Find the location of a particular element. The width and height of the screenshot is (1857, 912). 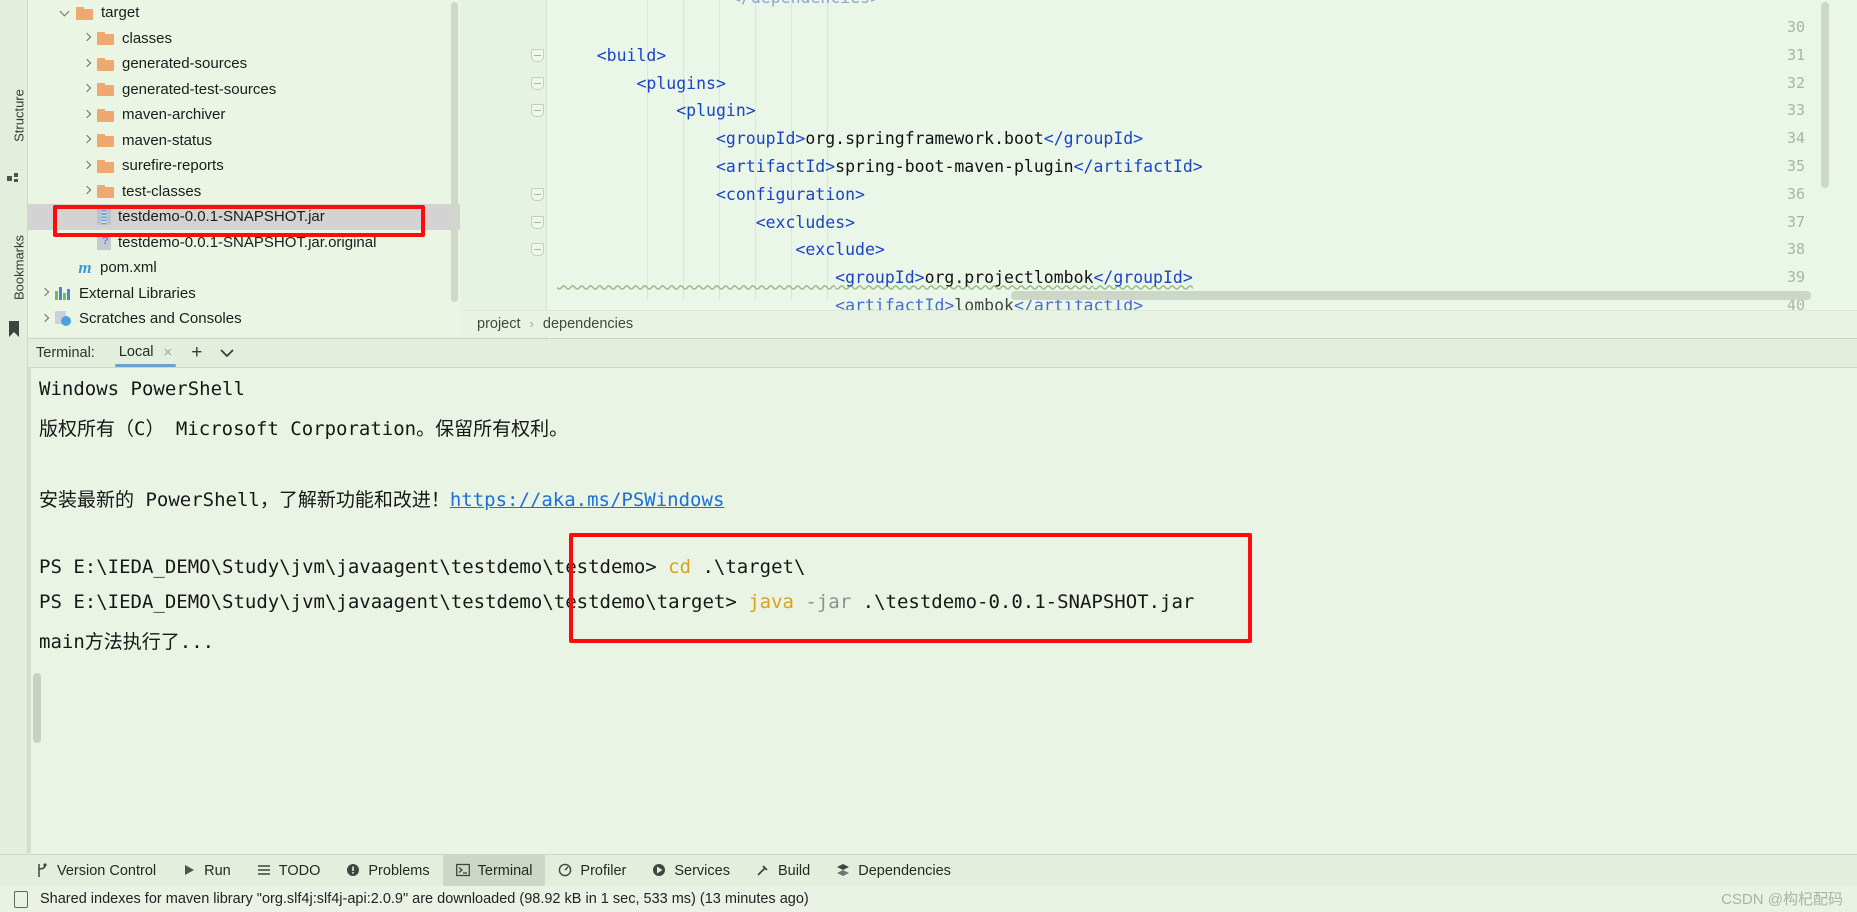

tool-window-button-dependencies: Dependencies is located at coordinates (893, 871).